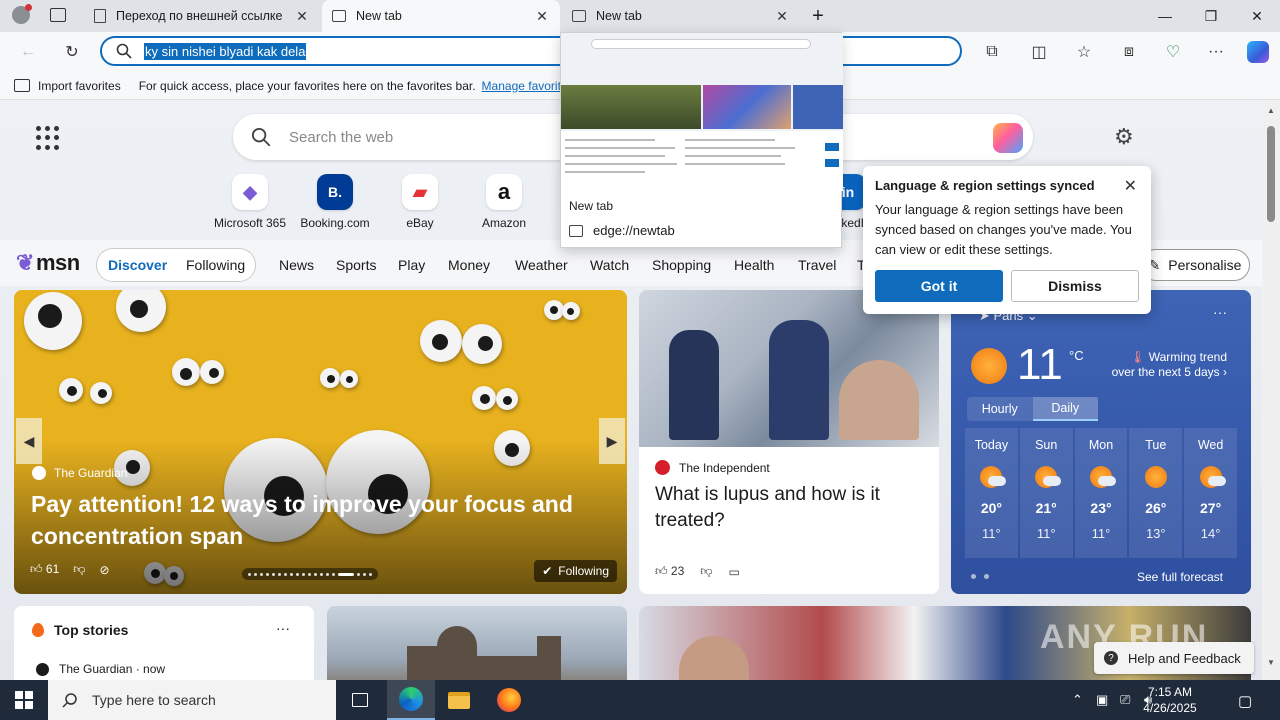 Image resolution: width=1280 pixels, height=720 pixels. I want to click on weather-more-icon: ···, so click(1220, 312).